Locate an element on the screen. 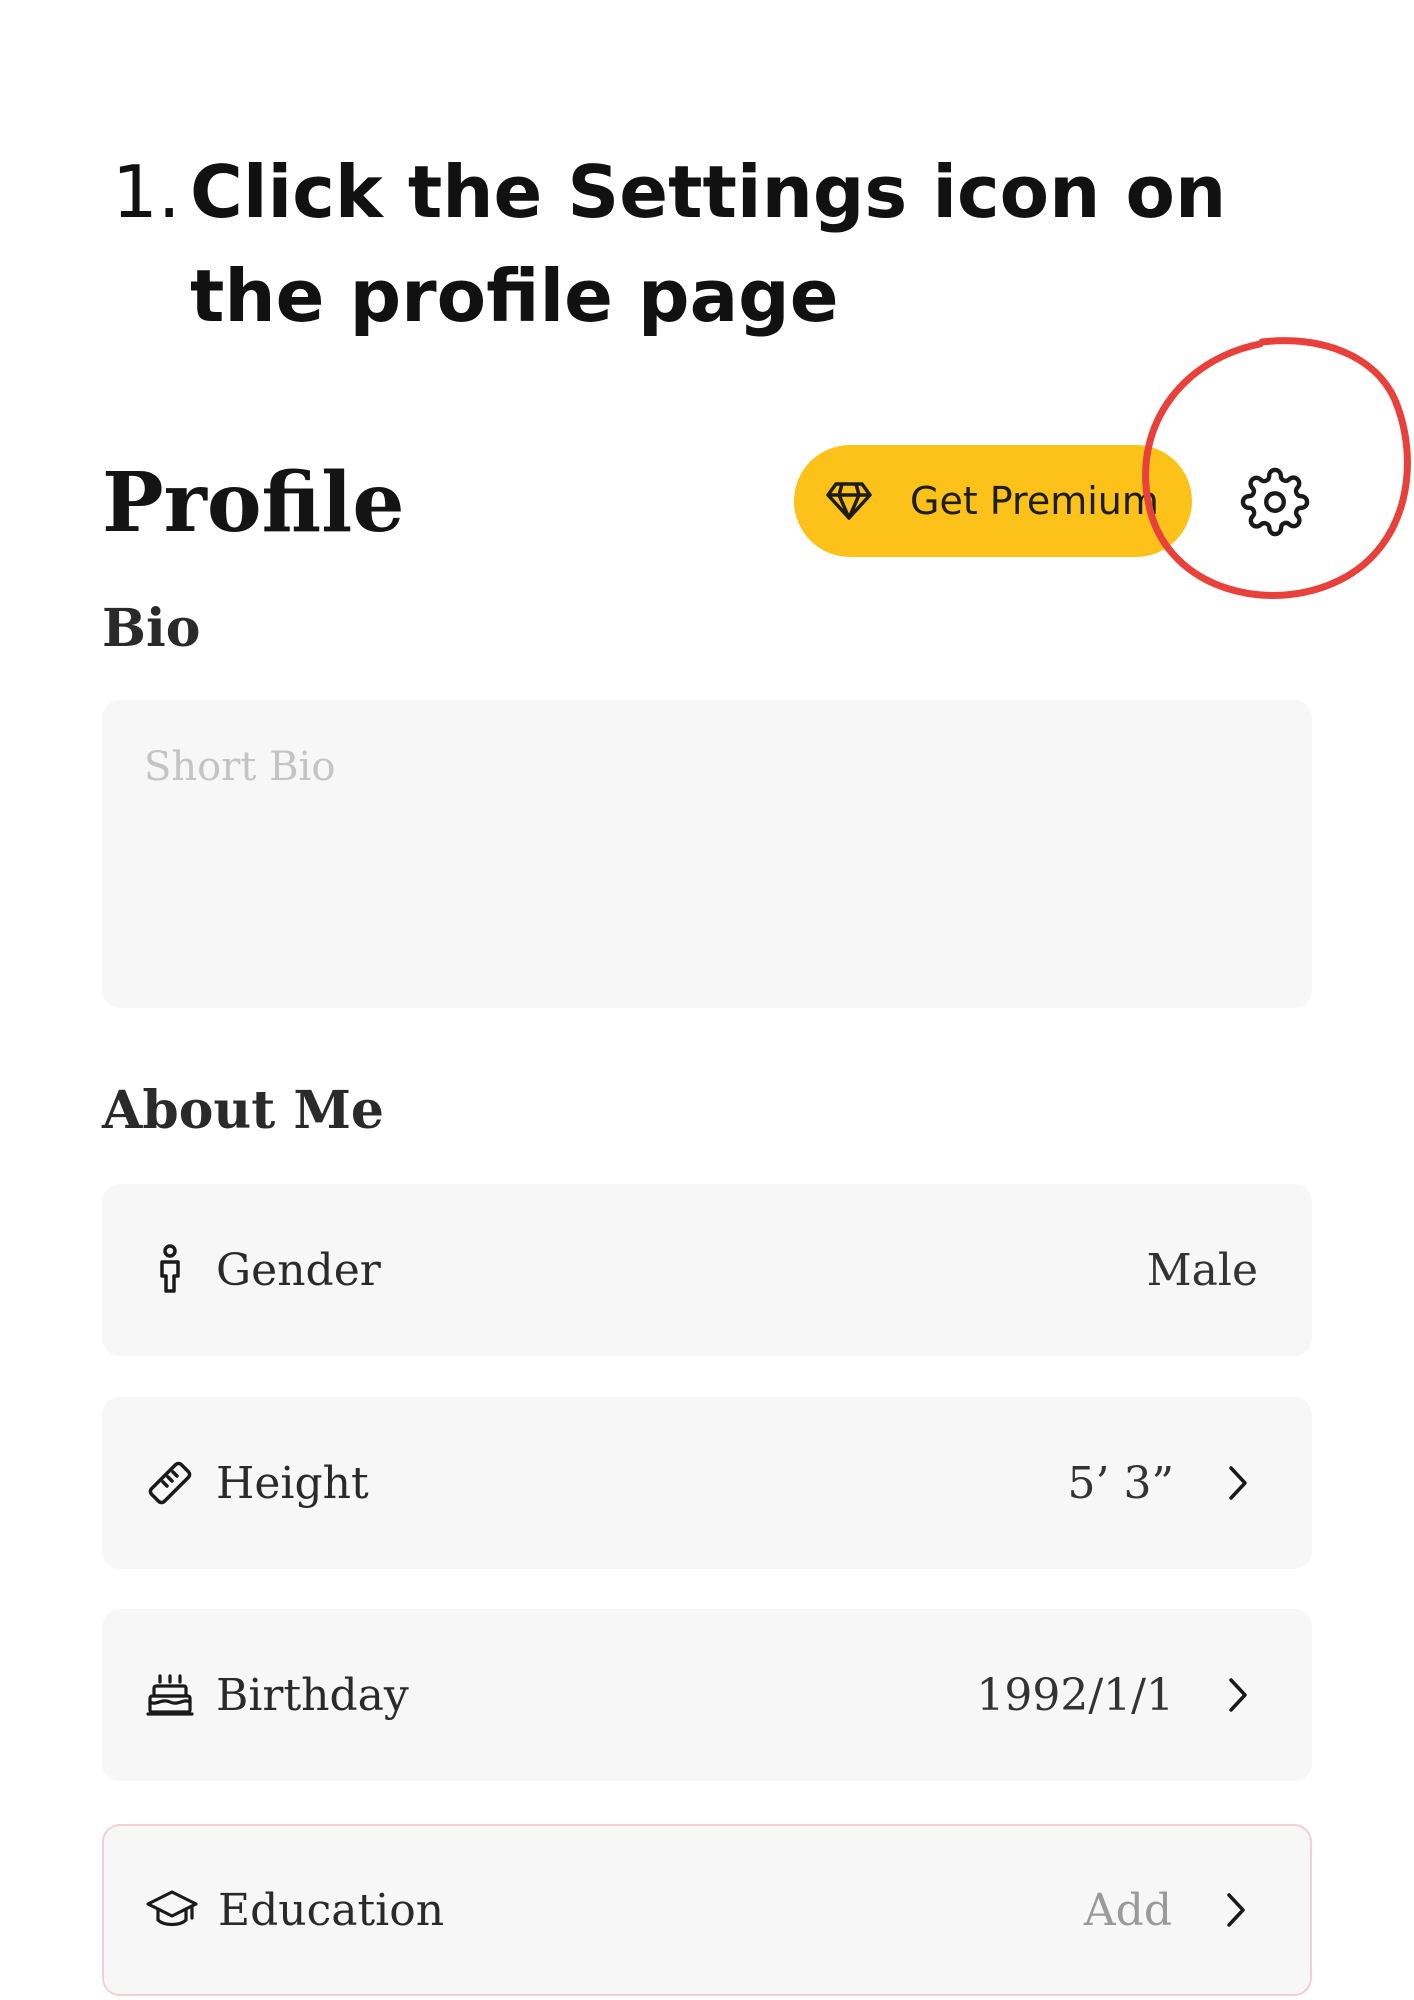 The width and height of the screenshot is (1414, 2000). diamond-icon is located at coordinates (849, 501).